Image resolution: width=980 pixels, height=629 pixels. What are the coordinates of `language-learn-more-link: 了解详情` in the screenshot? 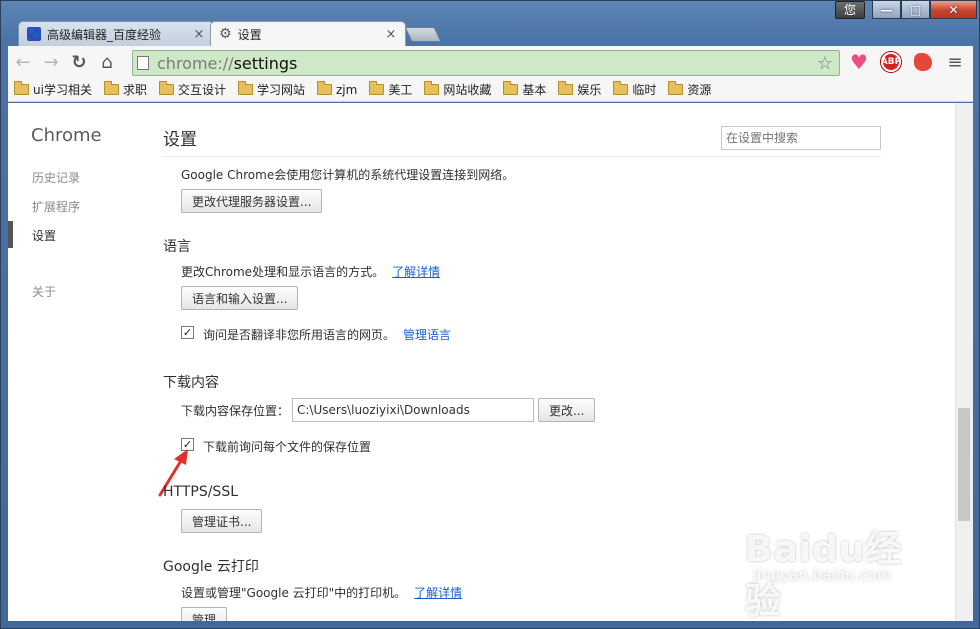 It's located at (416, 272).